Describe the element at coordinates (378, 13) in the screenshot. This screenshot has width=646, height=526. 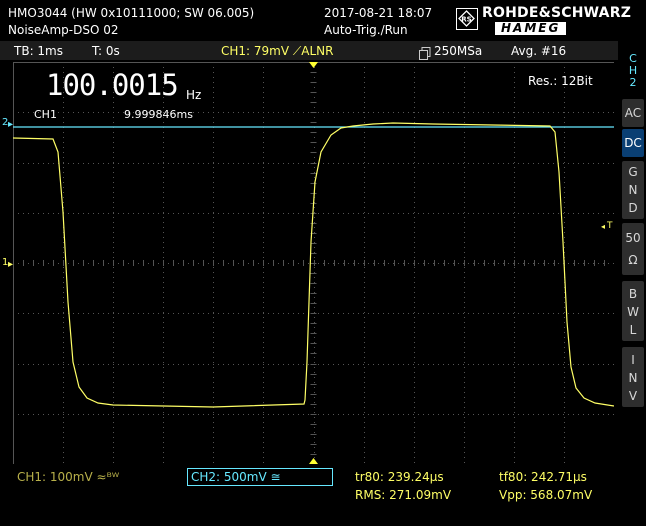
I see `datetime: 2017-08-21 18:07` at that location.